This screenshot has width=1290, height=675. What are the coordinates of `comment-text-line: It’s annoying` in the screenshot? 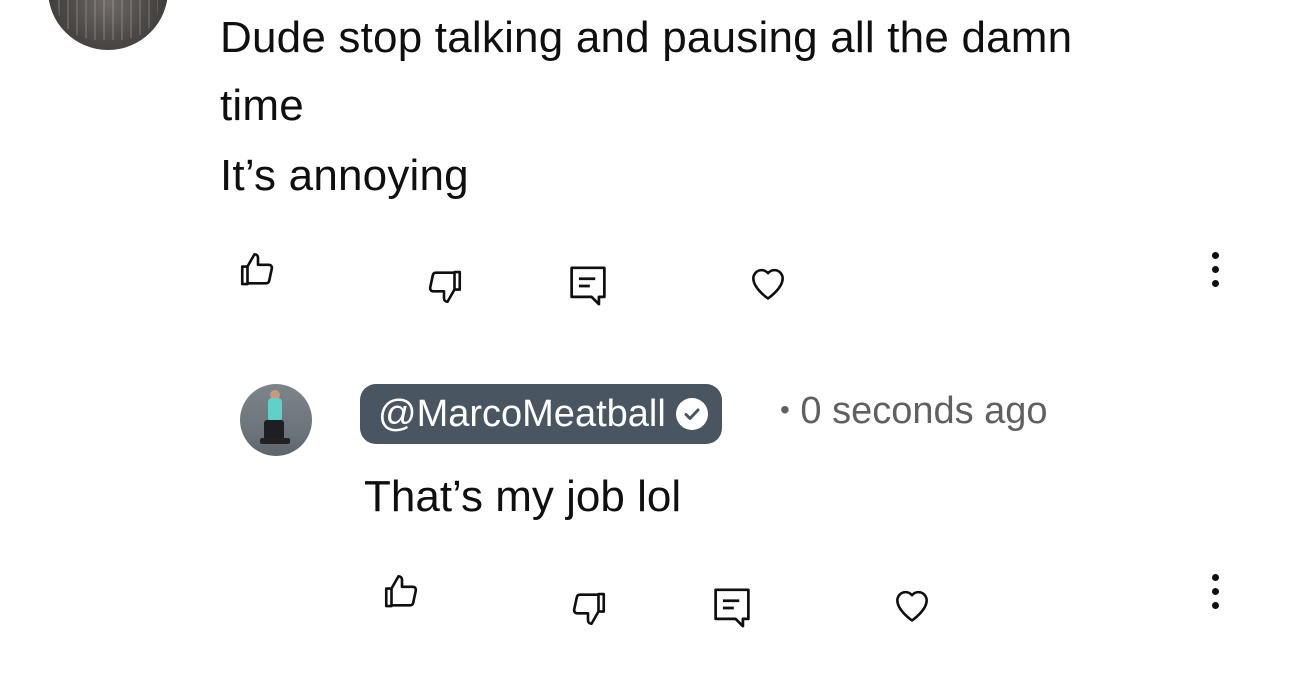 It's located at (344, 175).